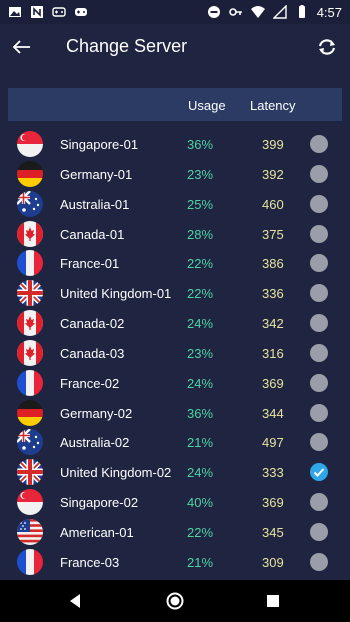  I want to click on server-row: Singapore-02 40% 369, so click(175, 502).